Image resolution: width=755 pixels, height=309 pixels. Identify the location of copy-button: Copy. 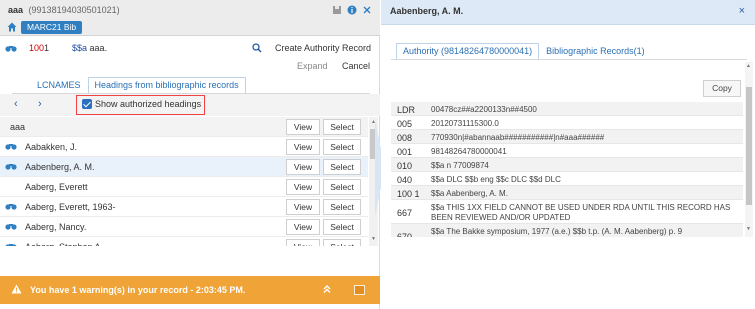
(722, 88).